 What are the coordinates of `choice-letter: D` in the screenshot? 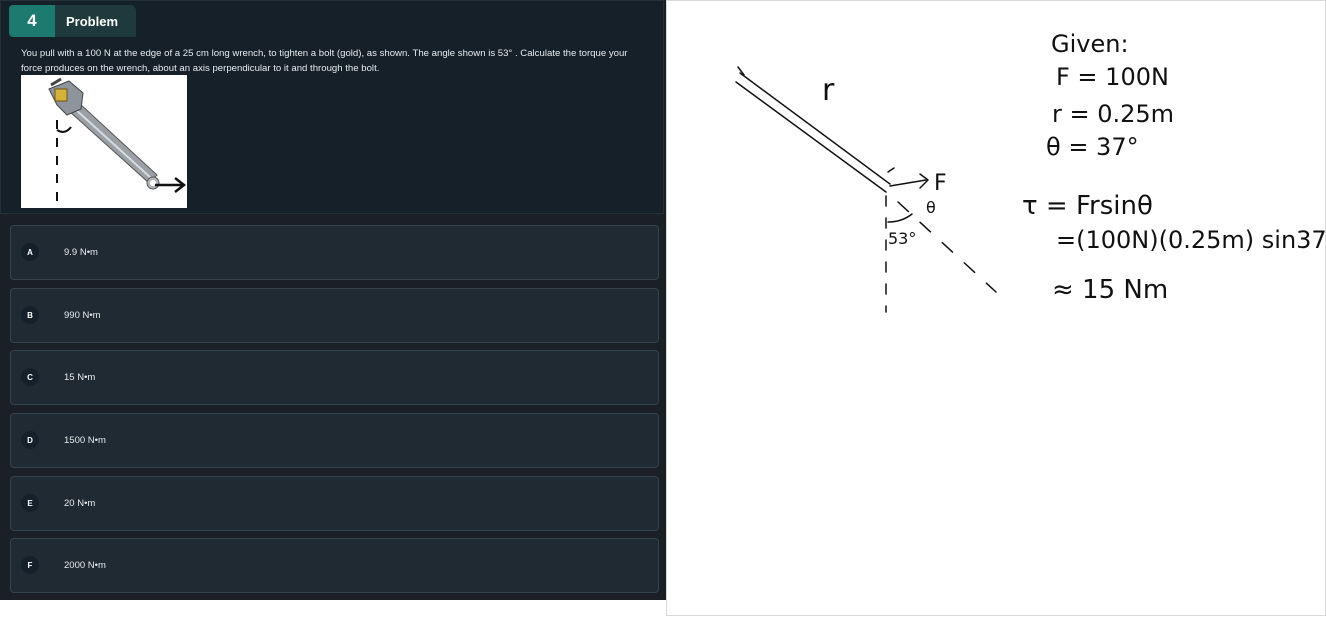 It's located at (30, 440).